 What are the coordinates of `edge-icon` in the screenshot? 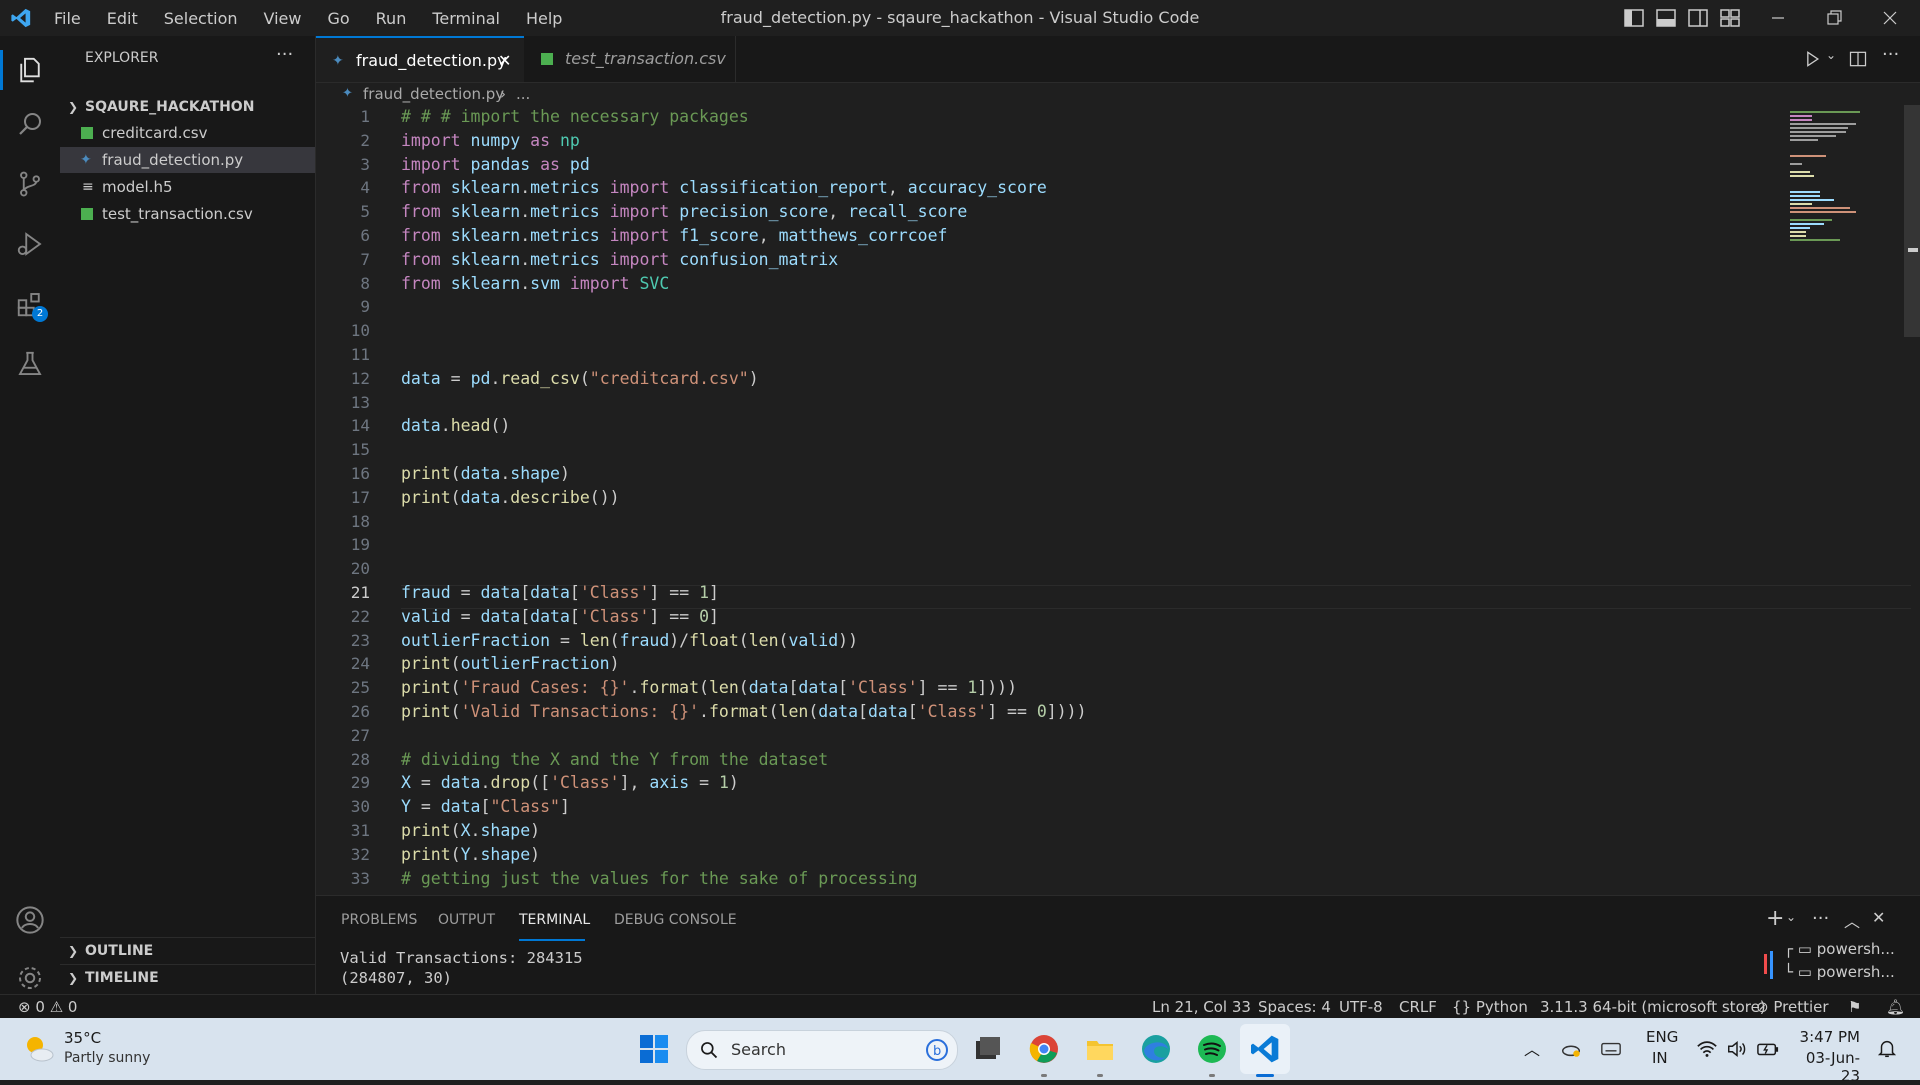 It's located at (1156, 1049).